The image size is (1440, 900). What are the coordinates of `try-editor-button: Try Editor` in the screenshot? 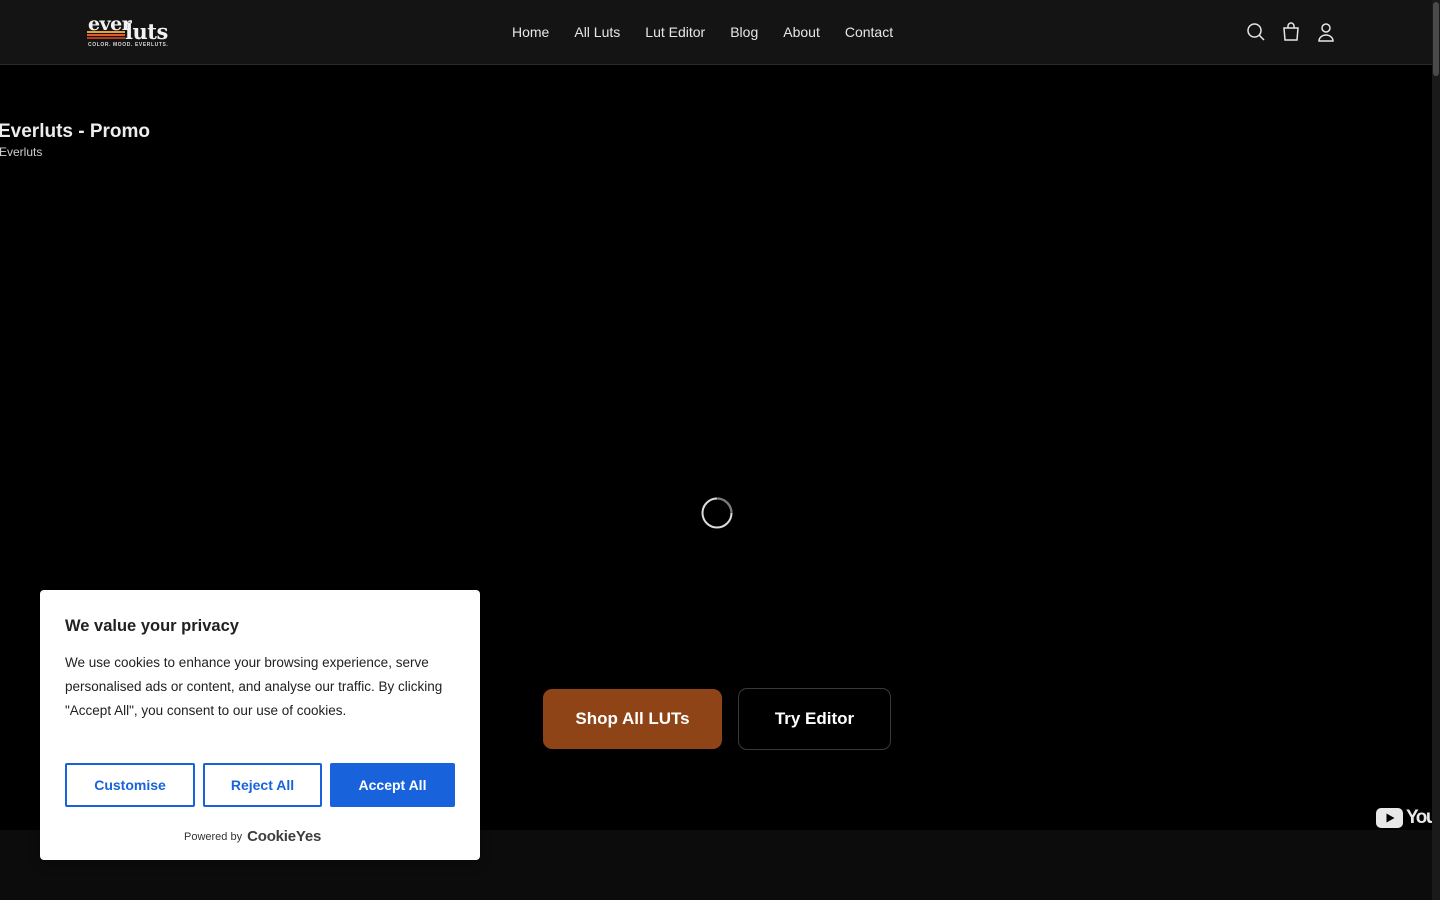 It's located at (814, 719).